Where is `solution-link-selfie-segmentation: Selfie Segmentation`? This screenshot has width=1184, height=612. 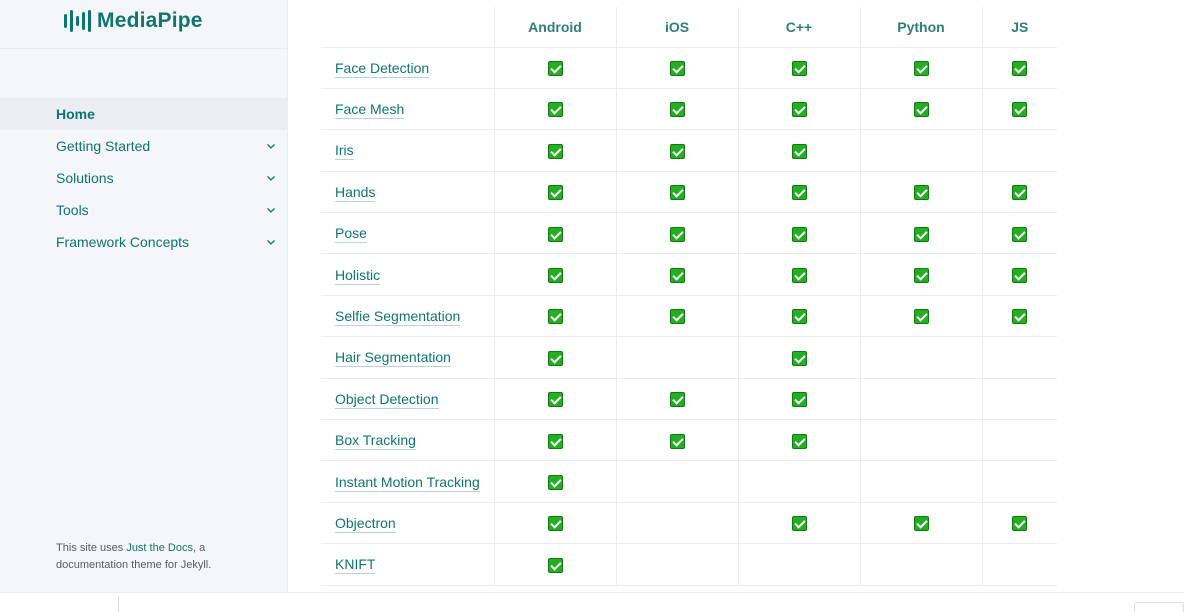 solution-link-selfie-segmentation: Selfie Segmentation is located at coordinates (398, 317).